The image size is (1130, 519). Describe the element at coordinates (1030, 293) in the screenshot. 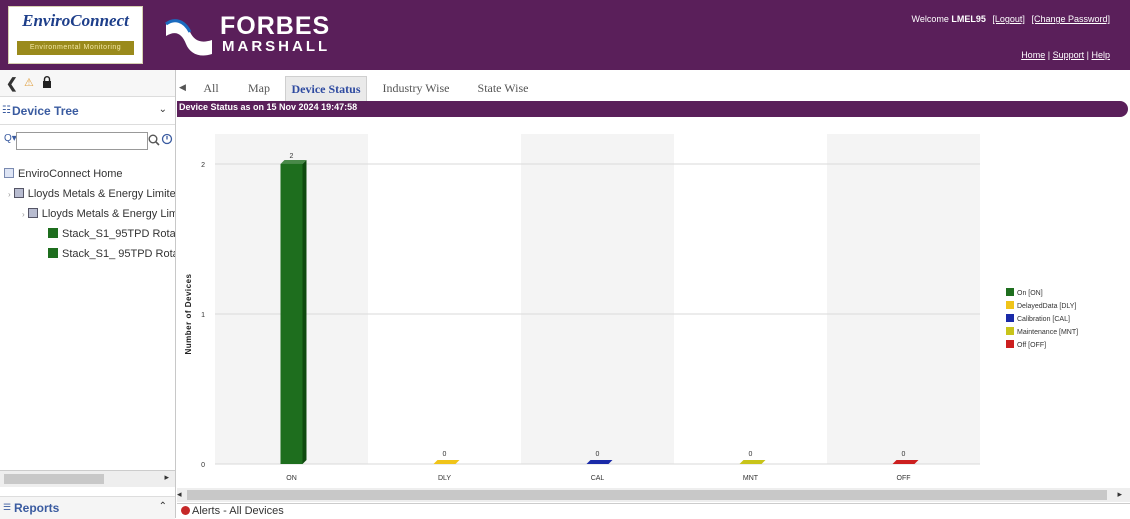

I see `legend-label: On [ON]` at that location.